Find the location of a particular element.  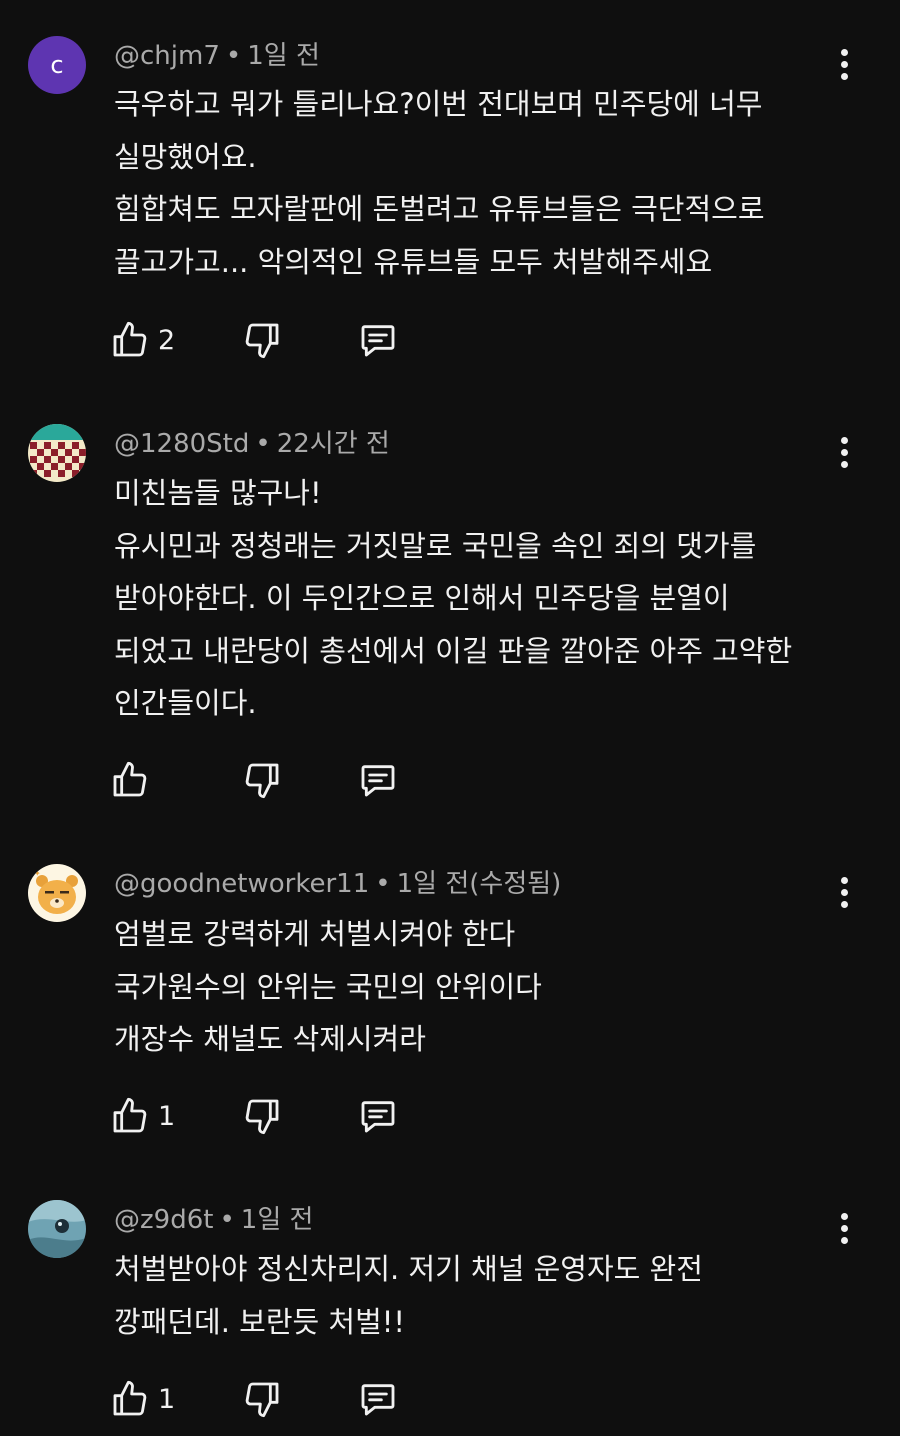

comment-meta: @chjm7 • 1일 전 is located at coordinates (217, 56).